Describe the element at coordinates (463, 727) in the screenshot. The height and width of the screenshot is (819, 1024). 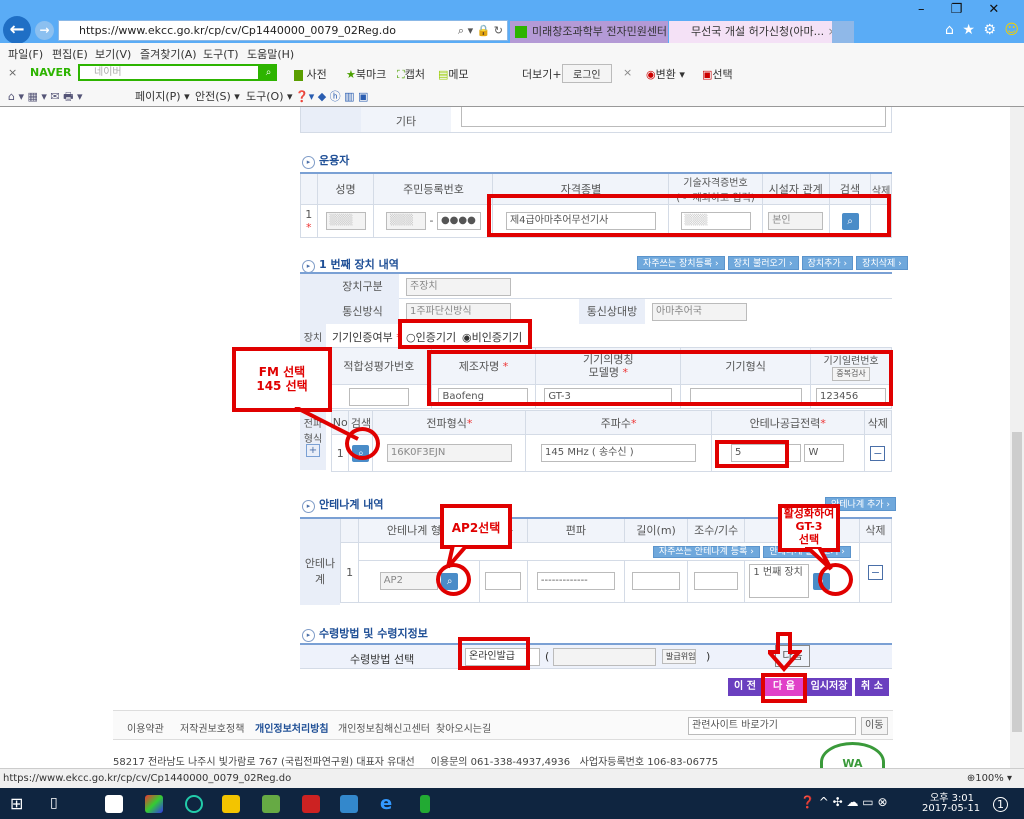
I see `link-directions: 찾아오시는길` at that location.